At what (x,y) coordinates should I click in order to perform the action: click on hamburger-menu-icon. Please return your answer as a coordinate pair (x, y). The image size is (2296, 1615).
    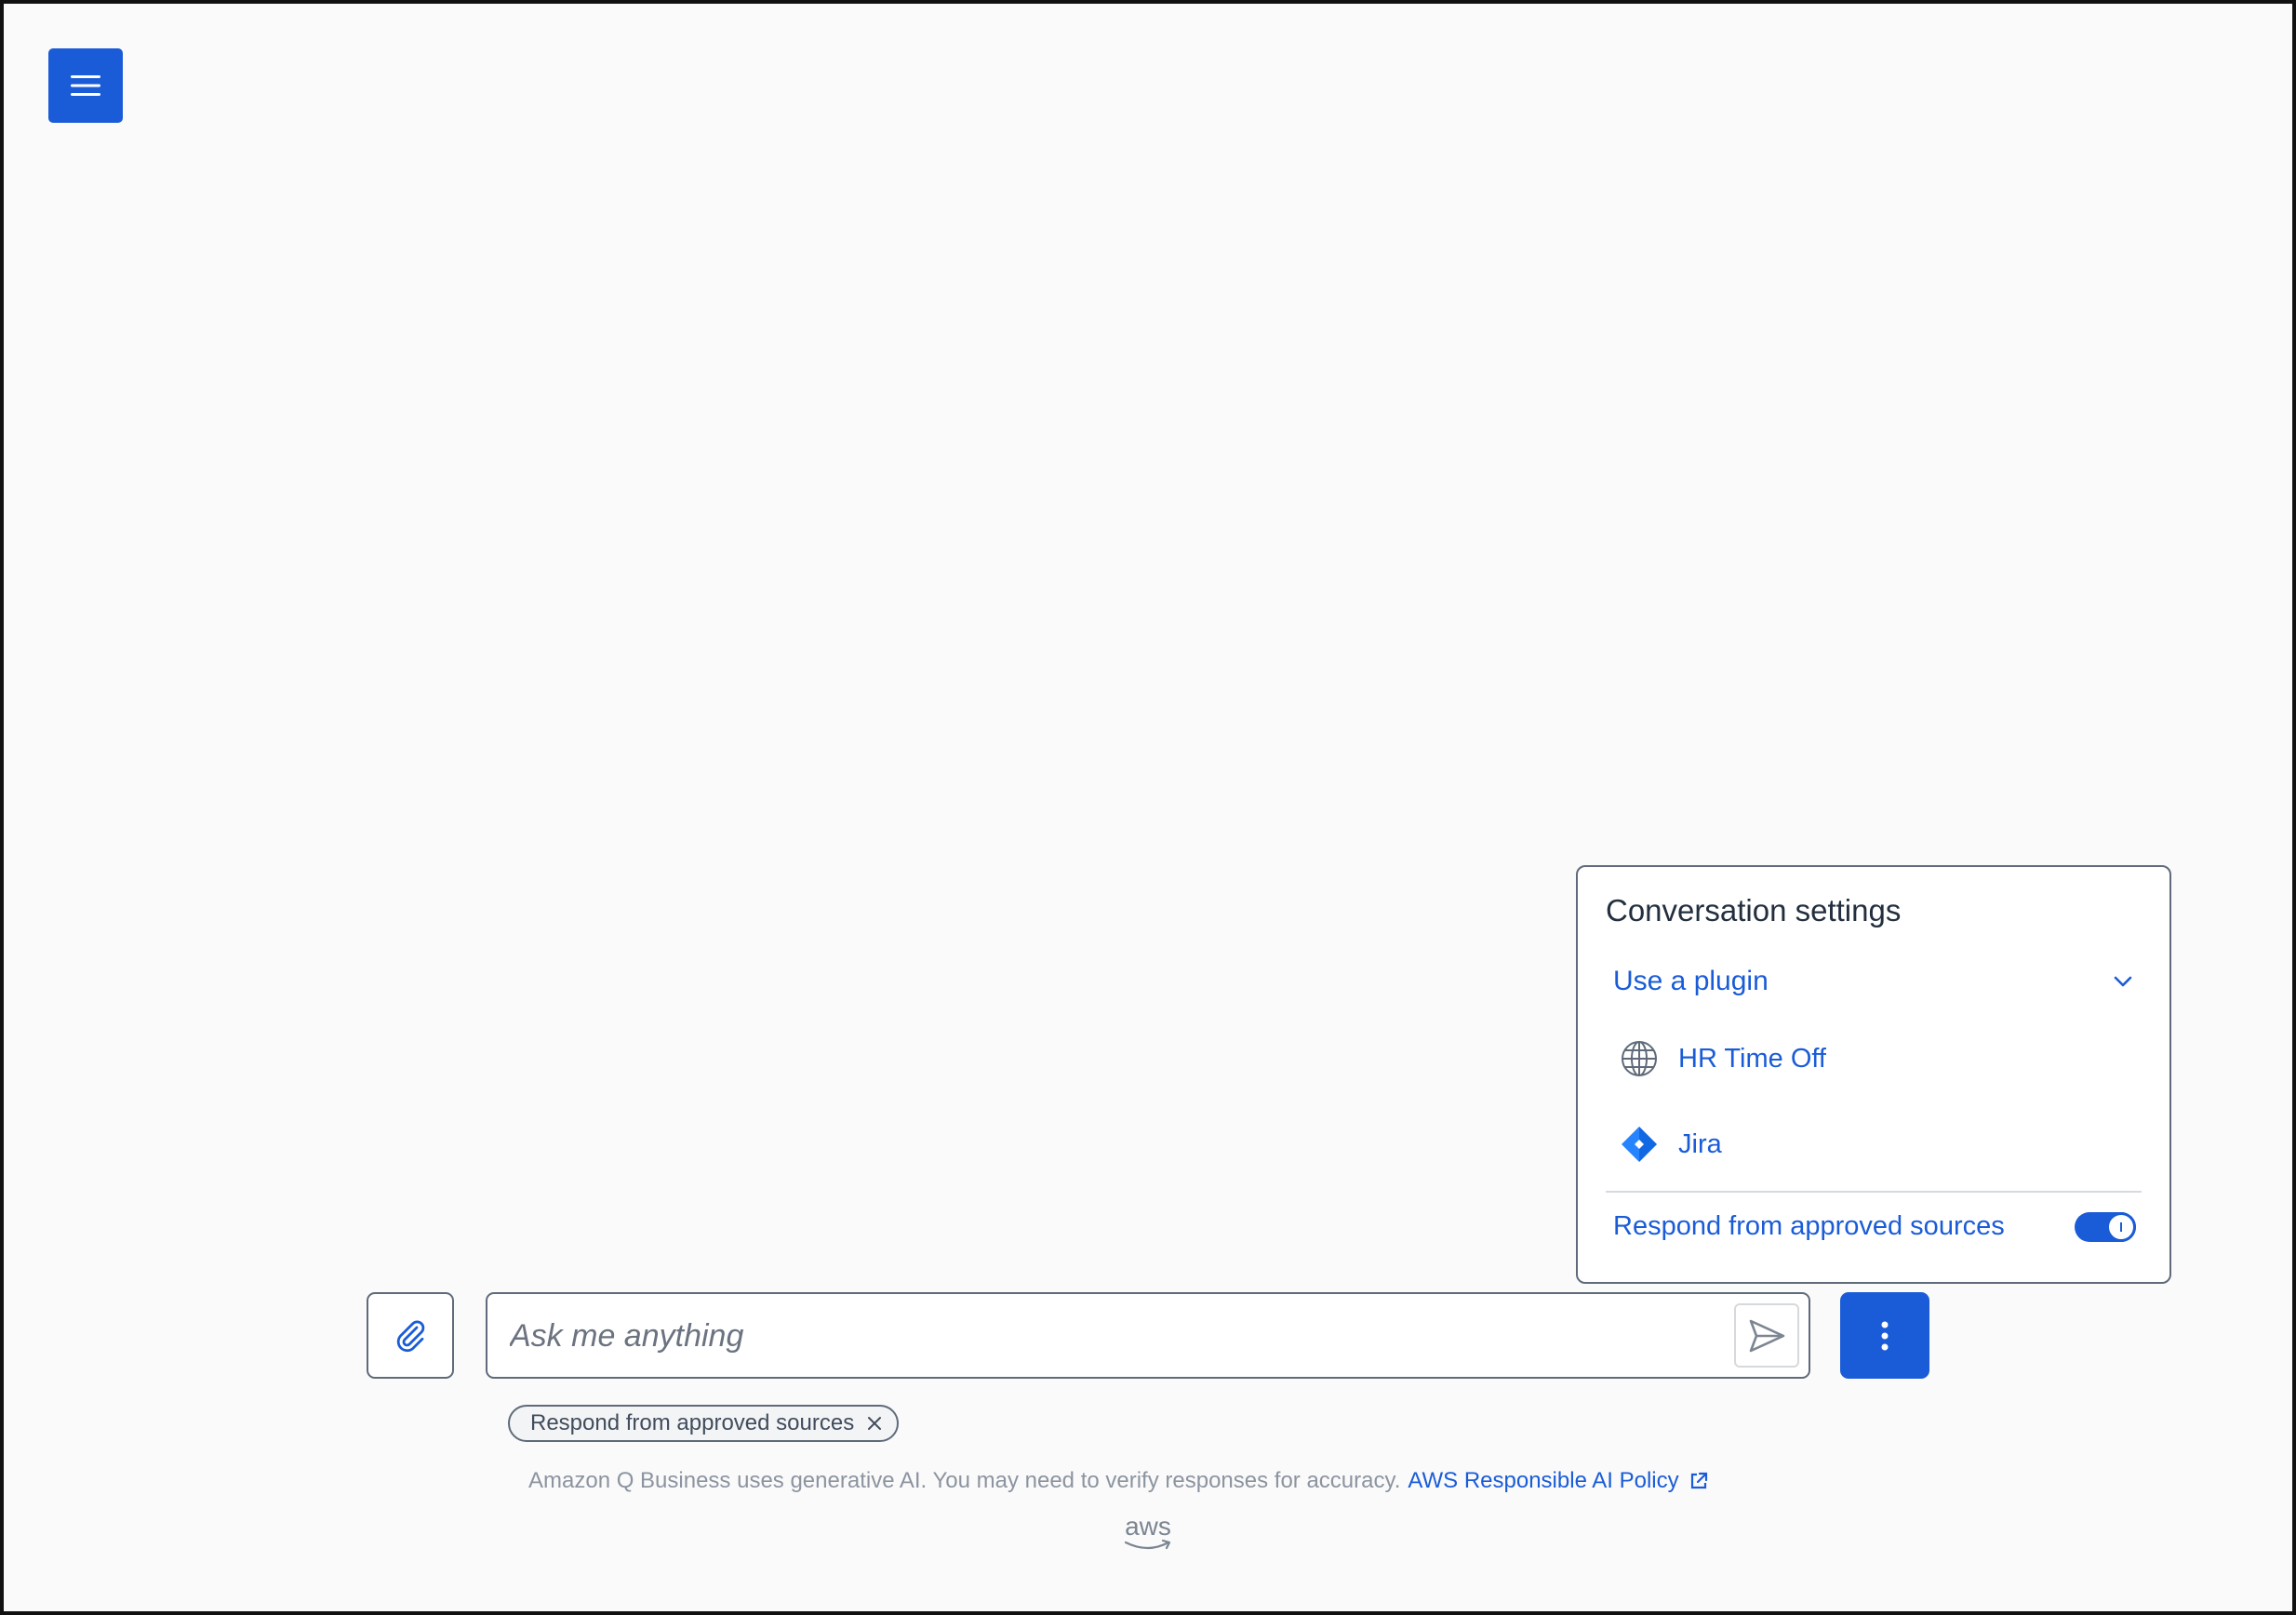
    Looking at the image, I should click on (85, 85).